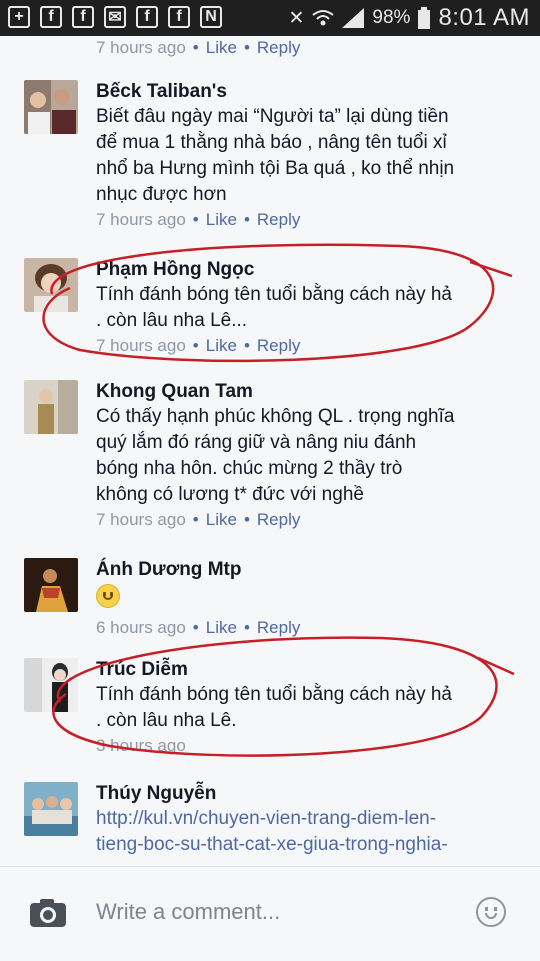  I want to click on commenter-name: Phạm Hồng Ngọc, so click(306, 270).